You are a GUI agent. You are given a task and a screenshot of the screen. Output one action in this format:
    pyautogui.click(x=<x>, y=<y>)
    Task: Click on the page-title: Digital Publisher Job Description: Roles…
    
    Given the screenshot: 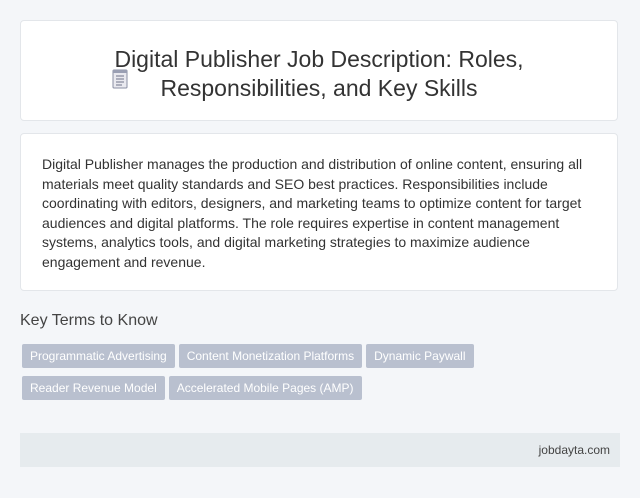 What is the action you would take?
    pyautogui.click(x=319, y=73)
    